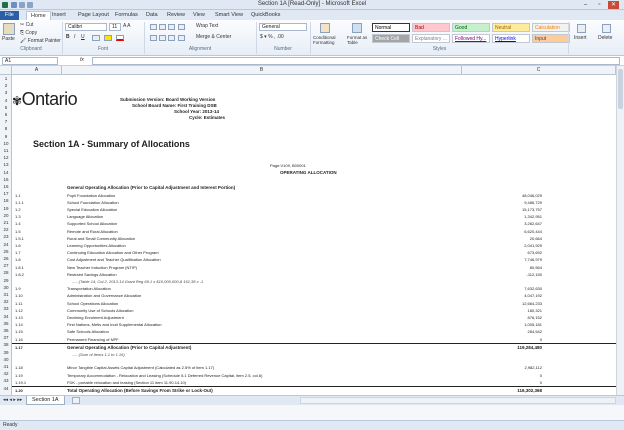  I want to click on row-header: 10, so click(6, 143).